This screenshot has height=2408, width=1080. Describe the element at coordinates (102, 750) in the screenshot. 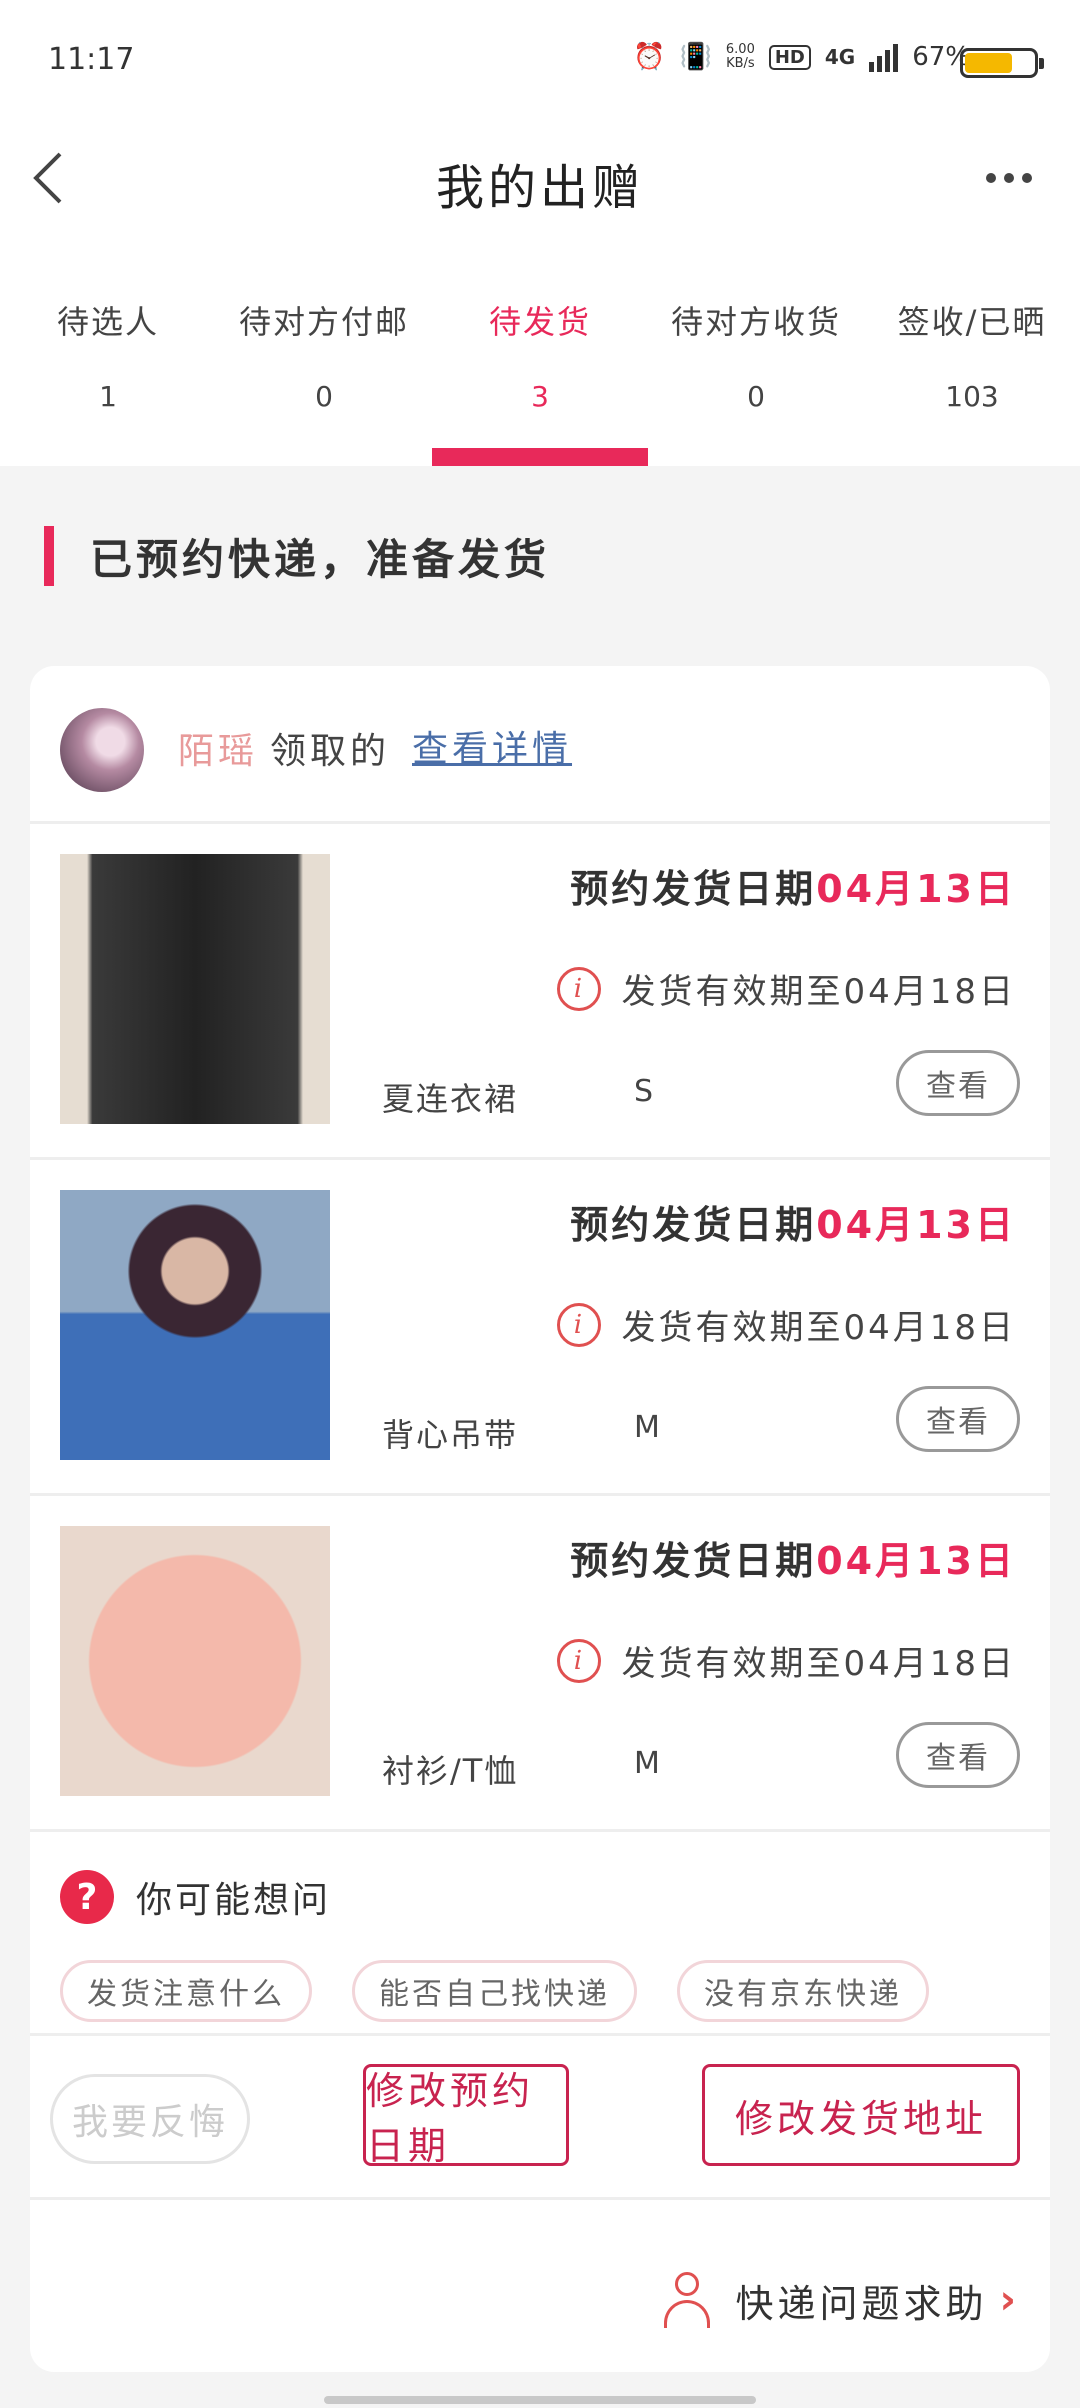

I see `avatar` at that location.